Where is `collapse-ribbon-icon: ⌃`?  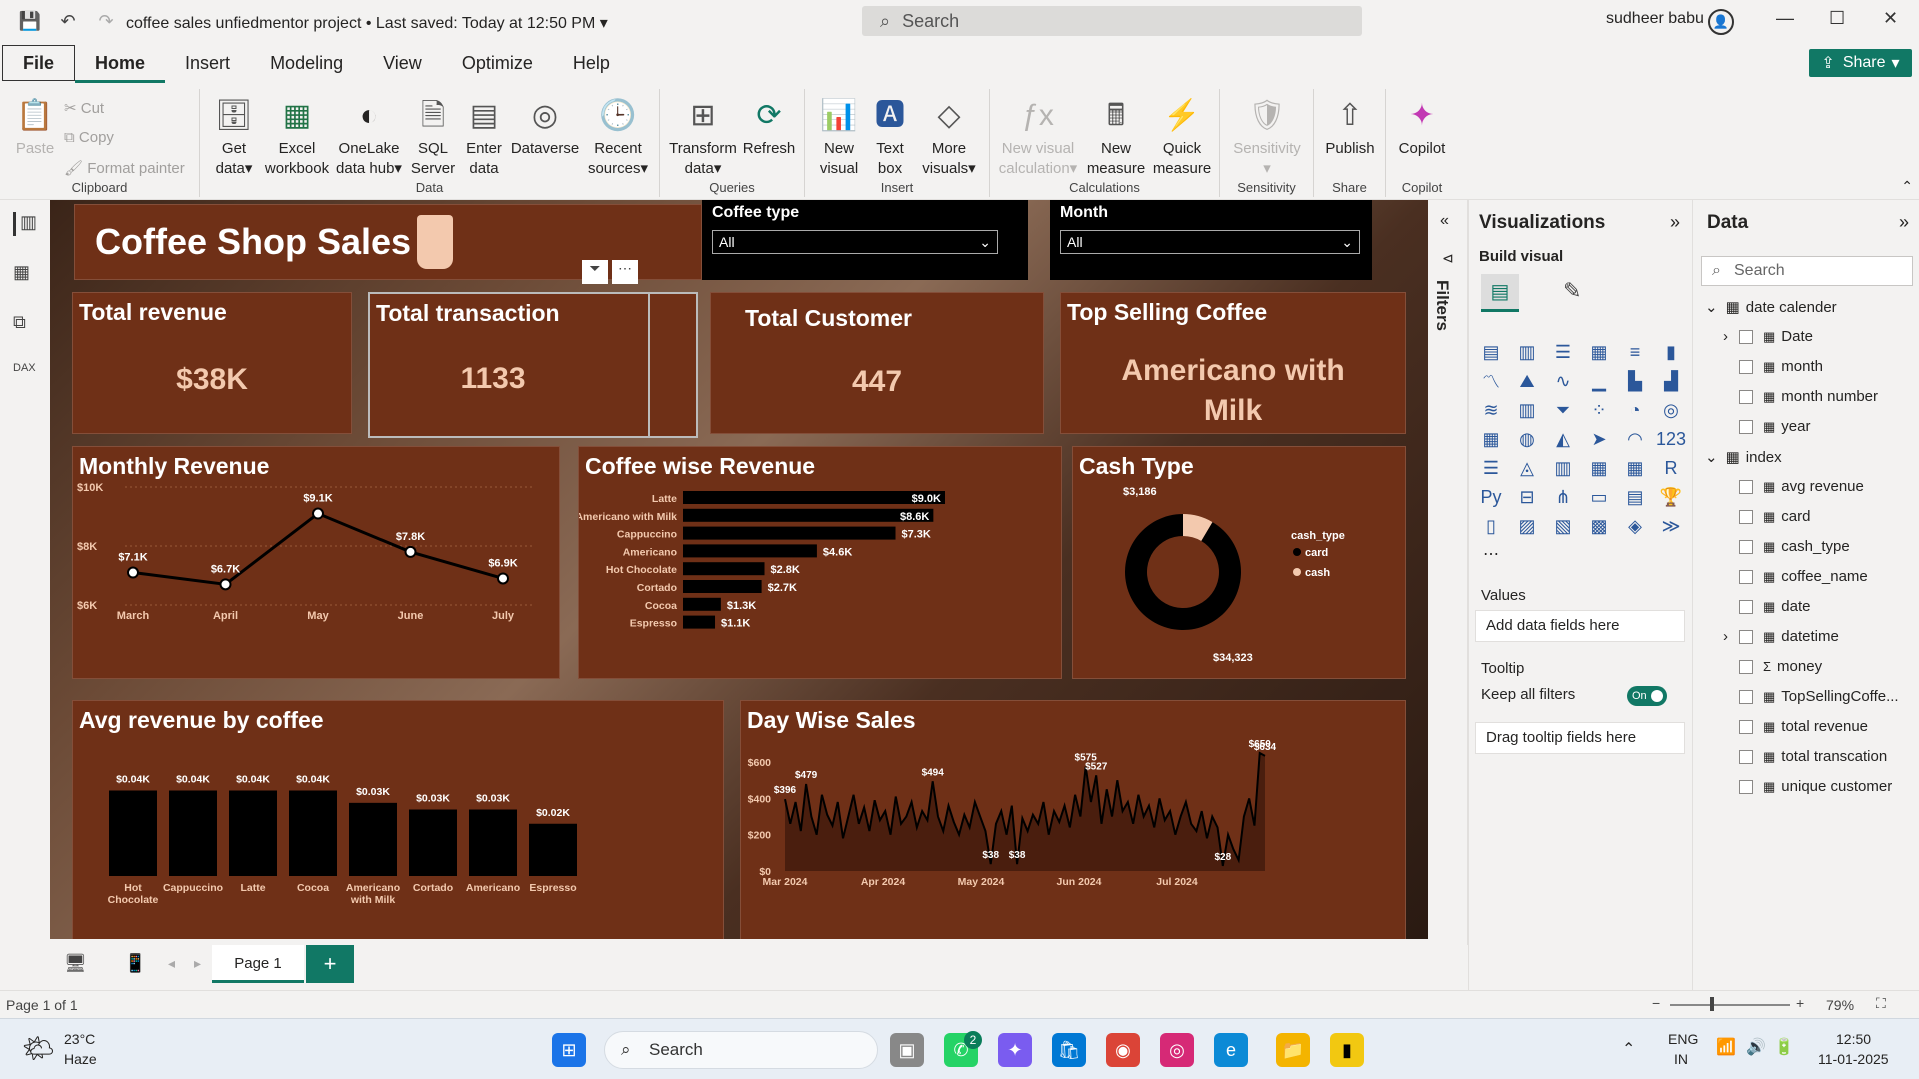
collapse-ribbon-icon: ⌃ is located at coordinates (1907, 186).